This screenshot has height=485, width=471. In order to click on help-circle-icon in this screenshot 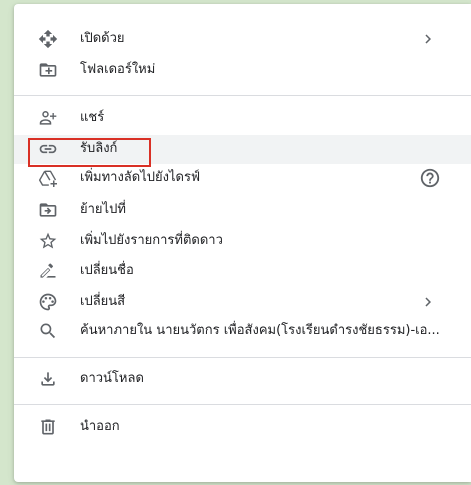, I will do `click(430, 178)`.